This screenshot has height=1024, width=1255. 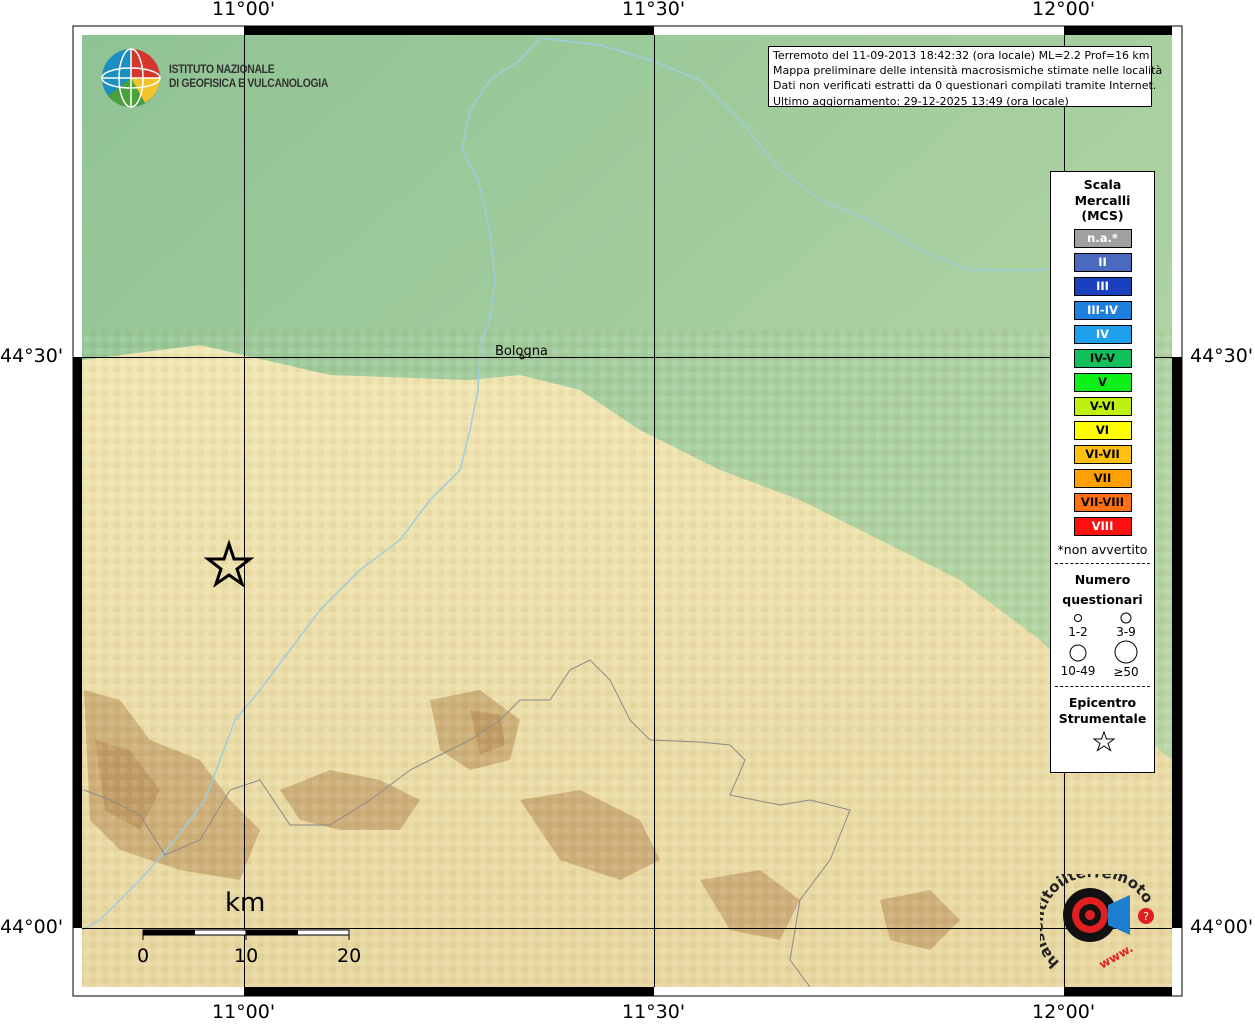 What do you see at coordinates (1102, 579) in the screenshot?
I see `count-title-1: Numero` at bounding box center [1102, 579].